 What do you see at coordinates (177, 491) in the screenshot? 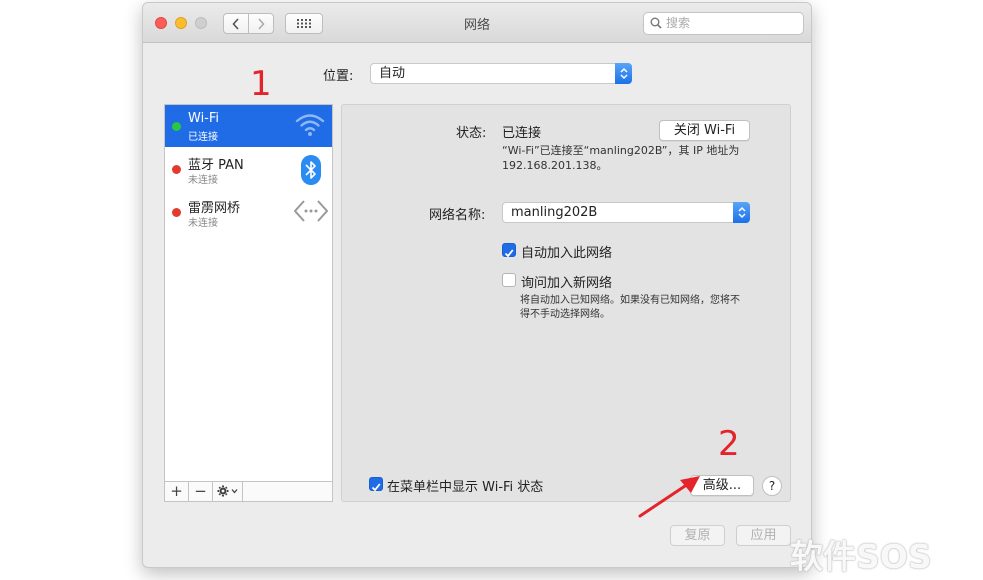
I see `add-service-button: +` at bounding box center [177, 491].